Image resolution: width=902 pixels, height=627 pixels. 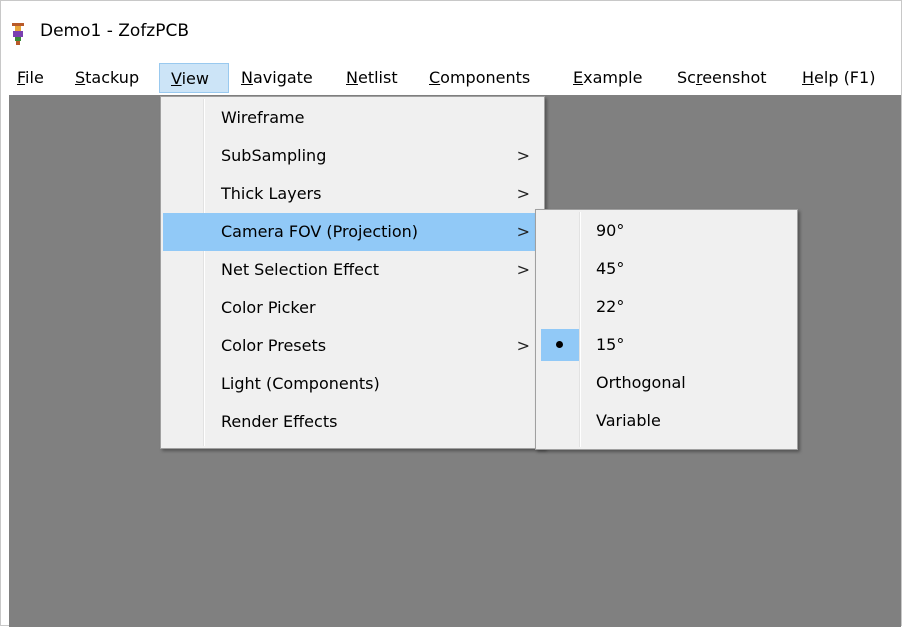 I want to click on menu-navigate: Navigate, so click(x=277, y=78).